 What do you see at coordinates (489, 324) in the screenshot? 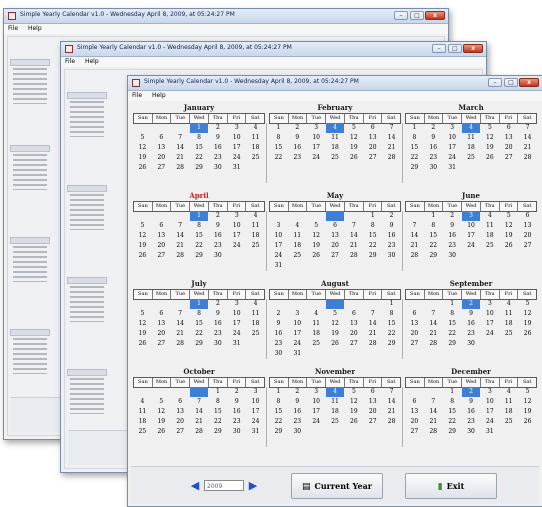
I see `day-cell: 17` at bounding box center [489, 324].